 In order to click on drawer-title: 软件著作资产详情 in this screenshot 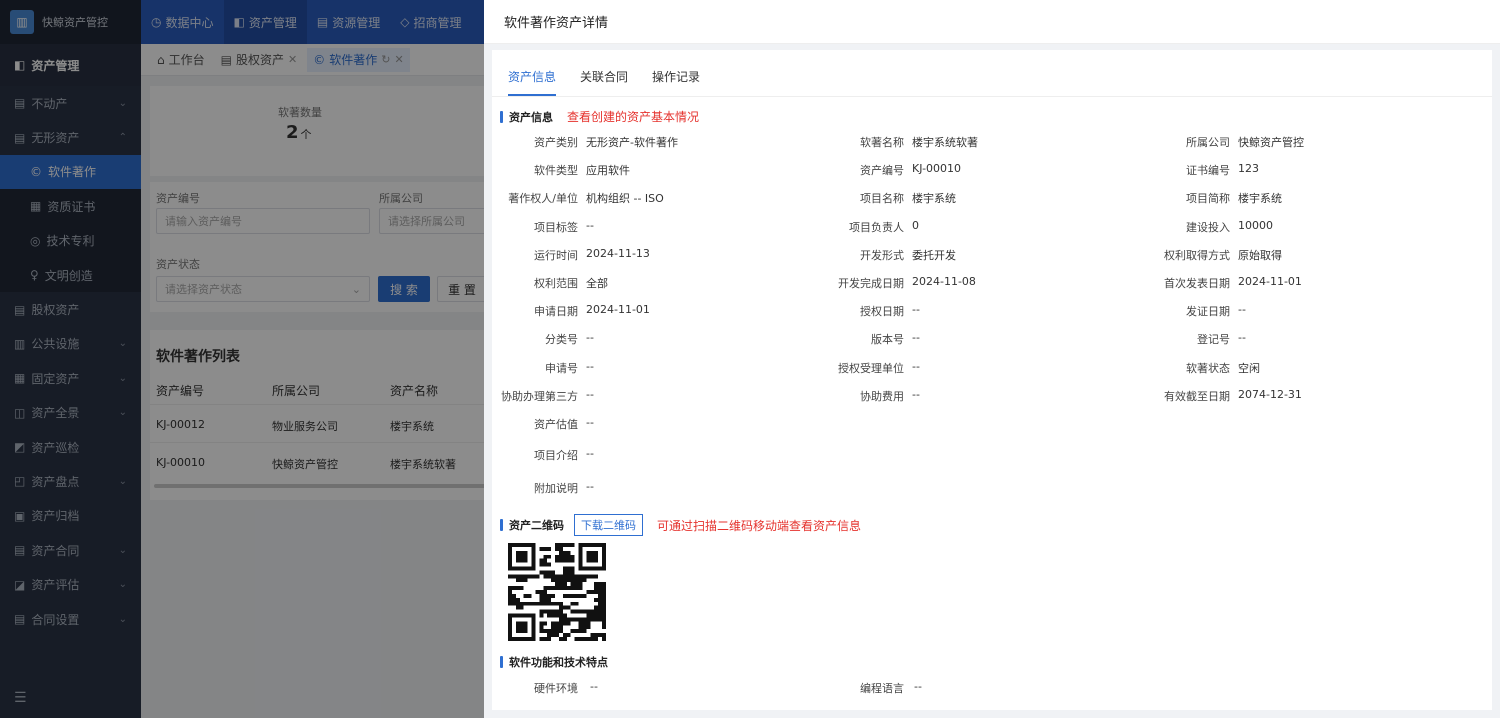, I will do `click(992, 22)`.